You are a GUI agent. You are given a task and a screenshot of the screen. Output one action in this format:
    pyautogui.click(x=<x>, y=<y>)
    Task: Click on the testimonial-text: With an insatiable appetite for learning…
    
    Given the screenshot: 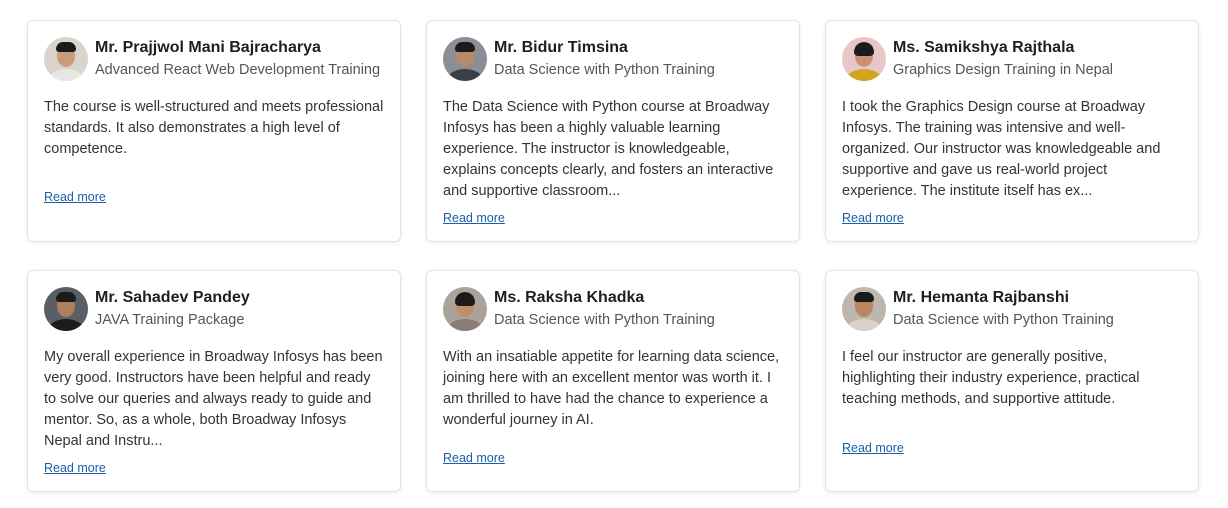 What is the action you would take?
    pyautogui.click(x=611, y=388)
    